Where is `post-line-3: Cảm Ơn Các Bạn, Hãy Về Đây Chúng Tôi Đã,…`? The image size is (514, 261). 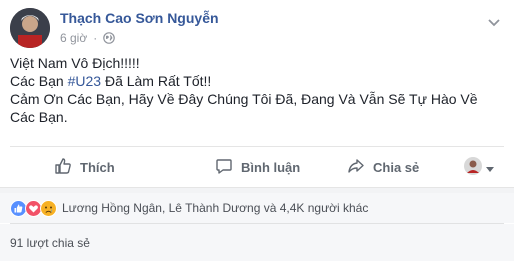 post-line-3: Cảm Ơn Các Bạn, Hãy Về Đây Chúng Tôi Đã,… is located at coordinates (244, 108).